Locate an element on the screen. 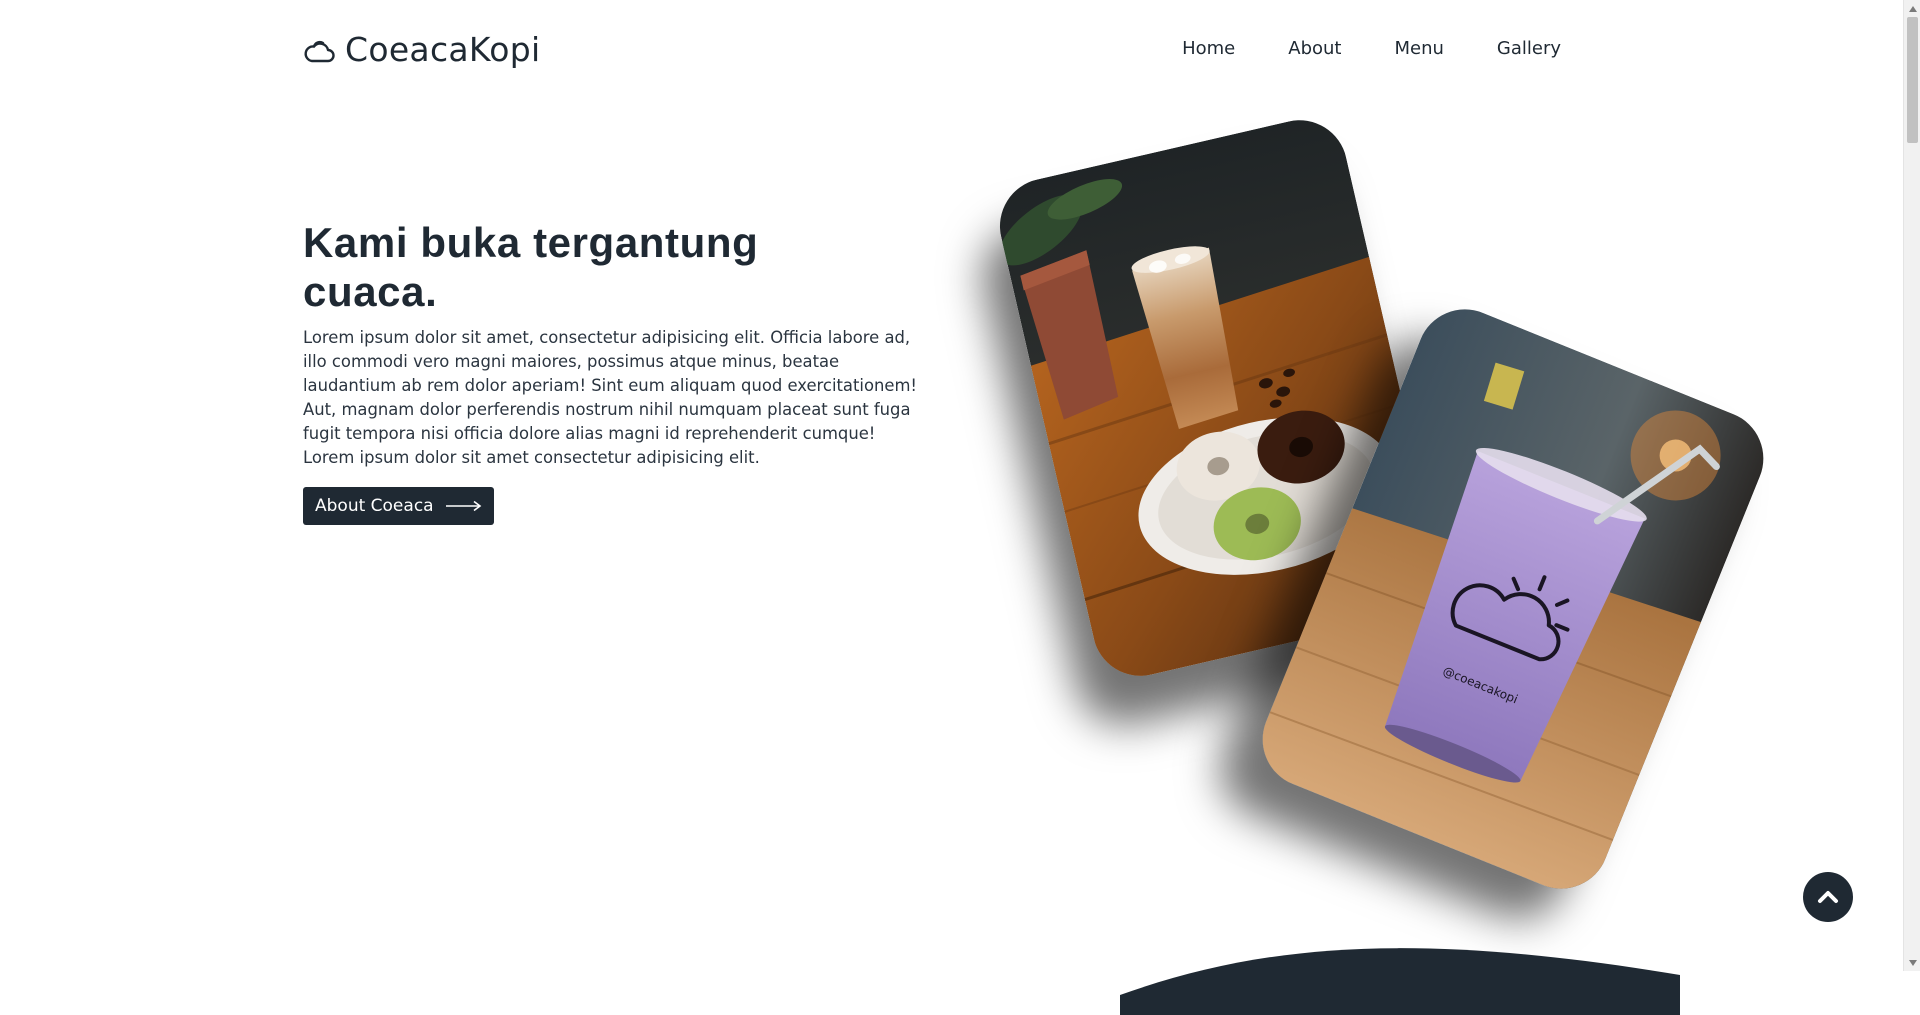 The height and width of the screenshot is (1015, 1920). scroll-down-arrow is located at coordinates (1912, 962).